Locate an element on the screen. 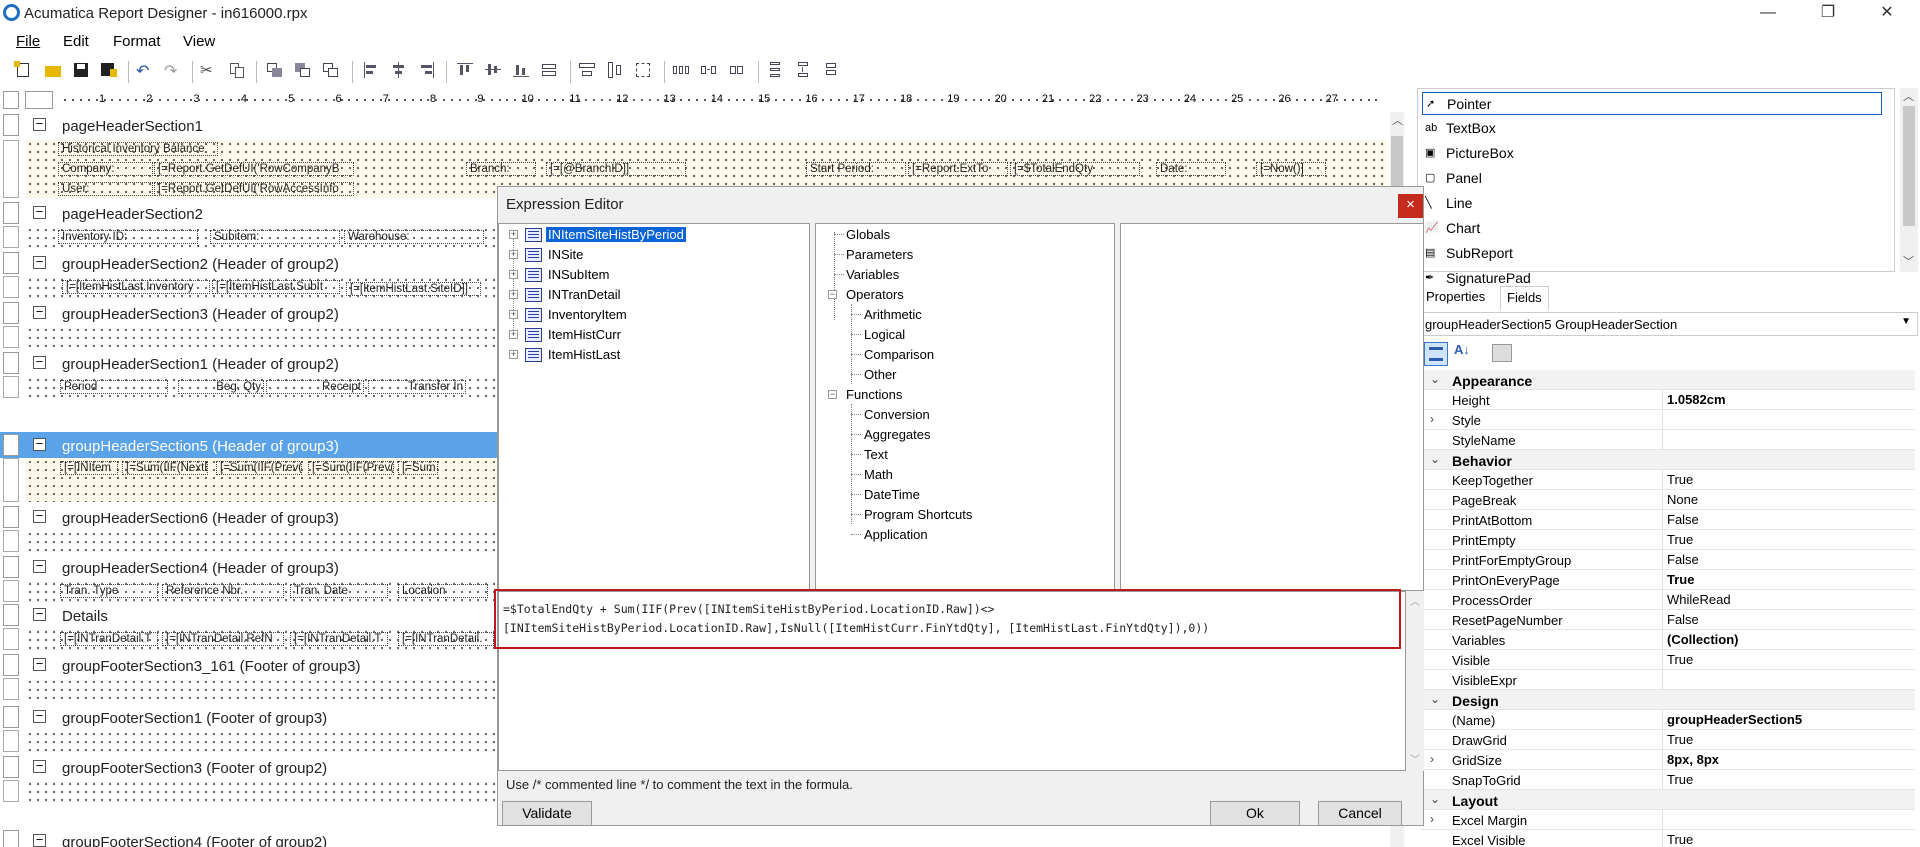 The width and height of the screenshot is (1920, 847). sort-alpha-icon: A↓ is located at coordinates (1466, 354).